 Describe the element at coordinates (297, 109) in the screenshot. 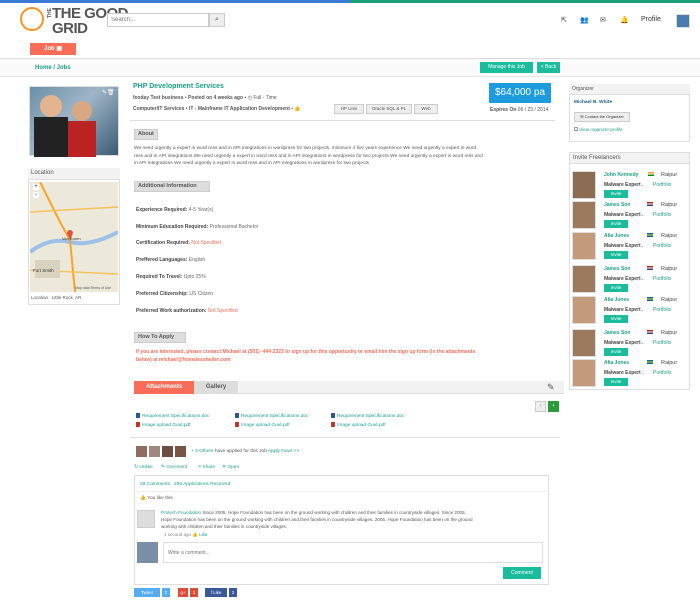

I see `thumbs-up-icon: 👍` at that location.